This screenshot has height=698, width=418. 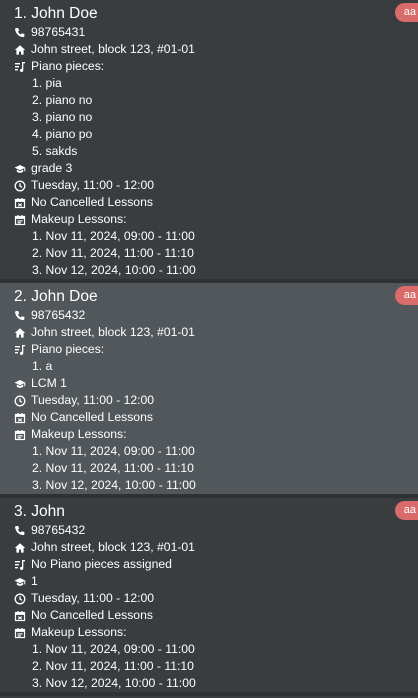 What do you see at coordinates (34, 581) in the screenshot?
I see `grade-text: 1` at bounding box center [34, 581].